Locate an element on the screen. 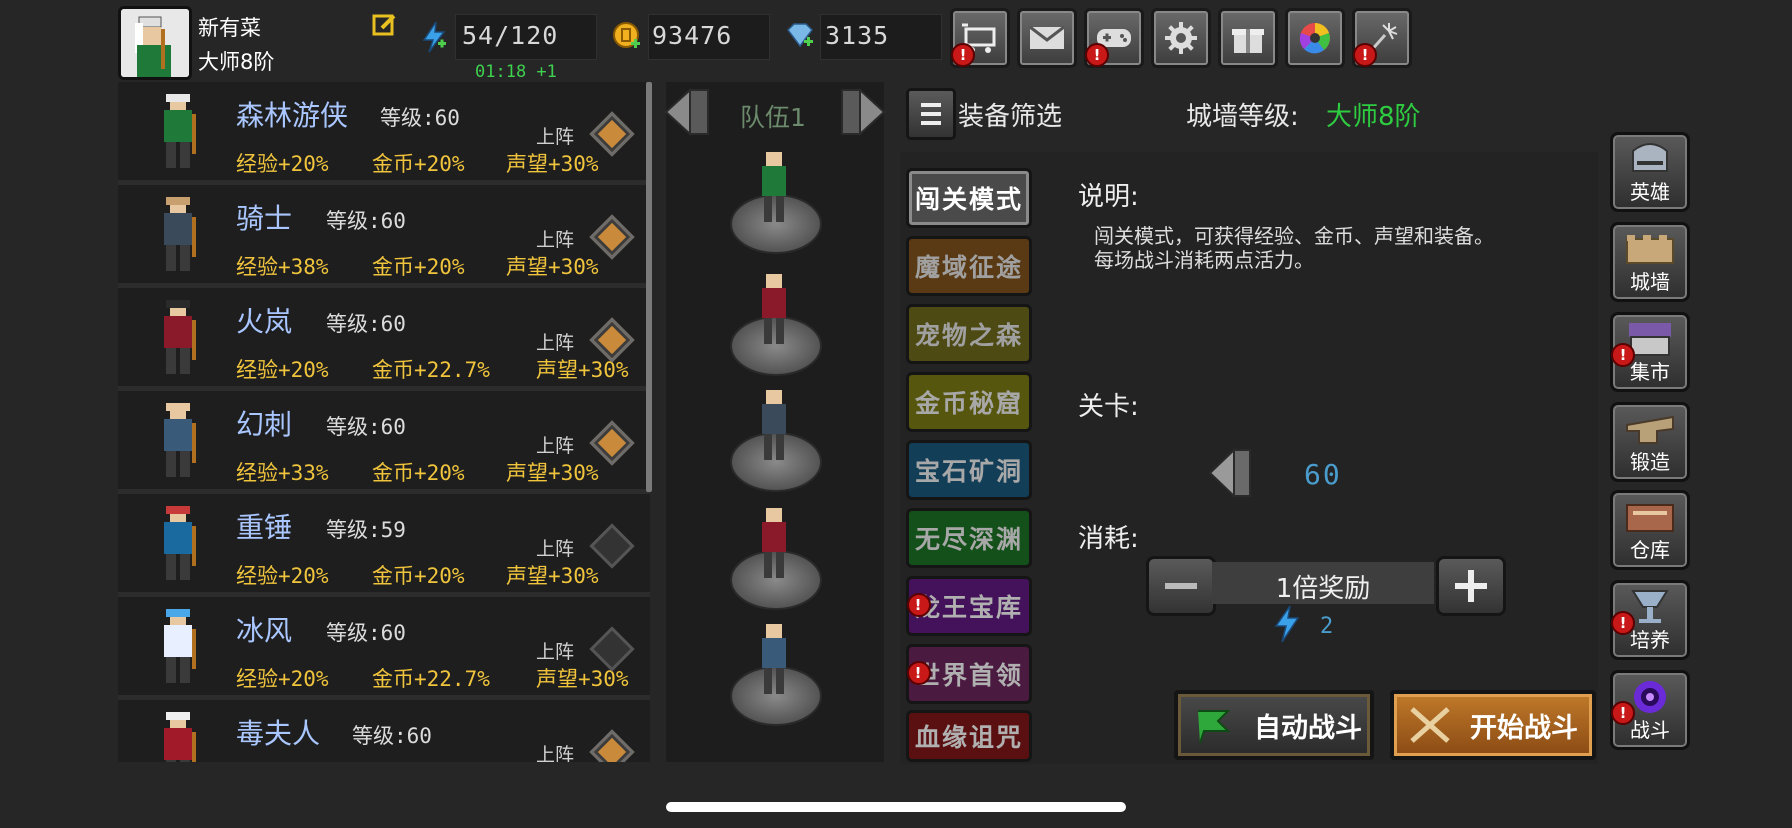  energy-value: 54/120 is located at coordinates (510, 35).